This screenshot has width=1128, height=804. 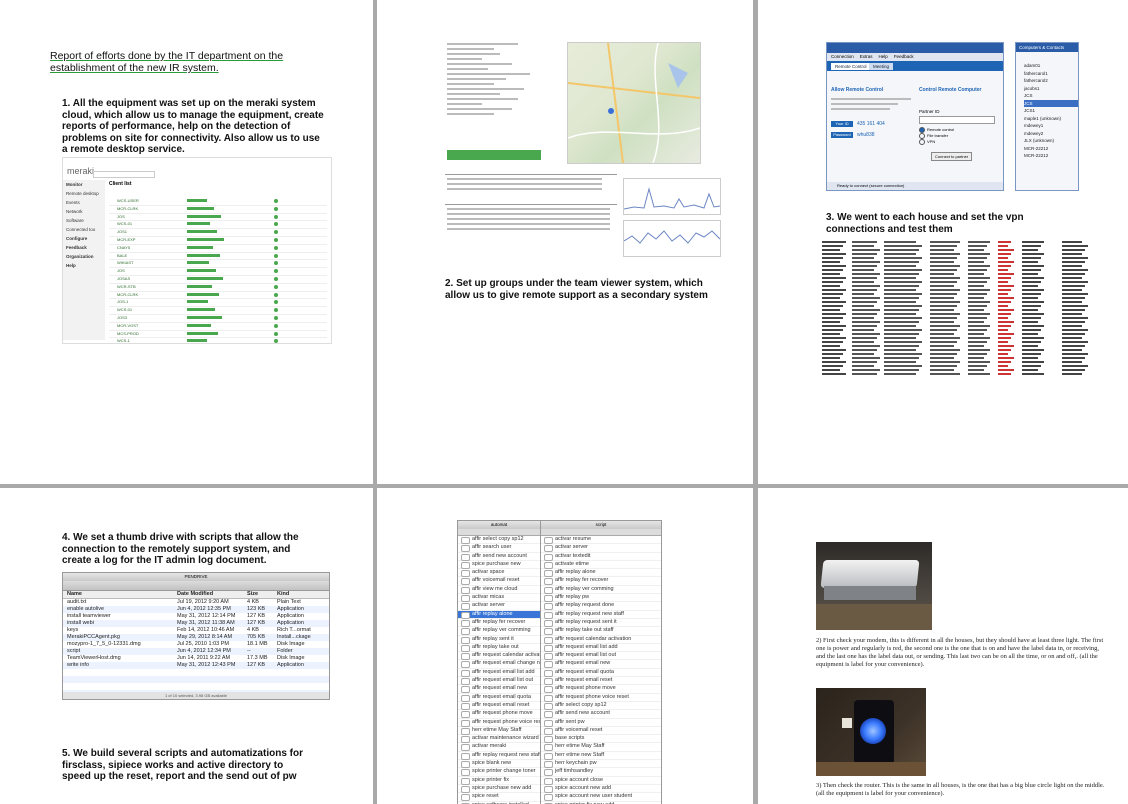 What do you see at coordinates (499, 614) in the screenshot?
I see `script-item: affir replay alone` at bounding box center [499, 614].